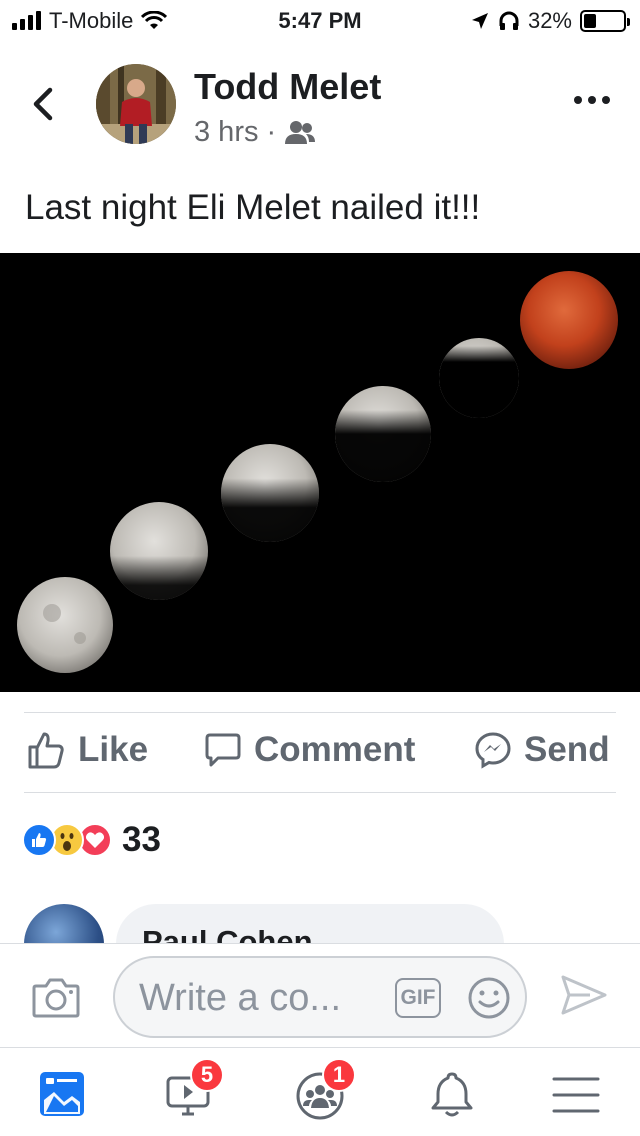  I want to click on tab-notifications, so click(454, 1095).